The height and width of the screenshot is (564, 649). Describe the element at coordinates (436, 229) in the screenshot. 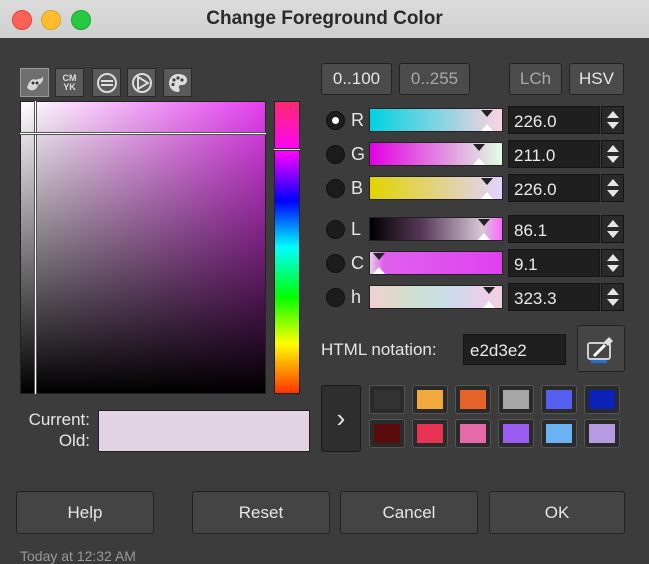

I see `channel-slider-L` at that location.